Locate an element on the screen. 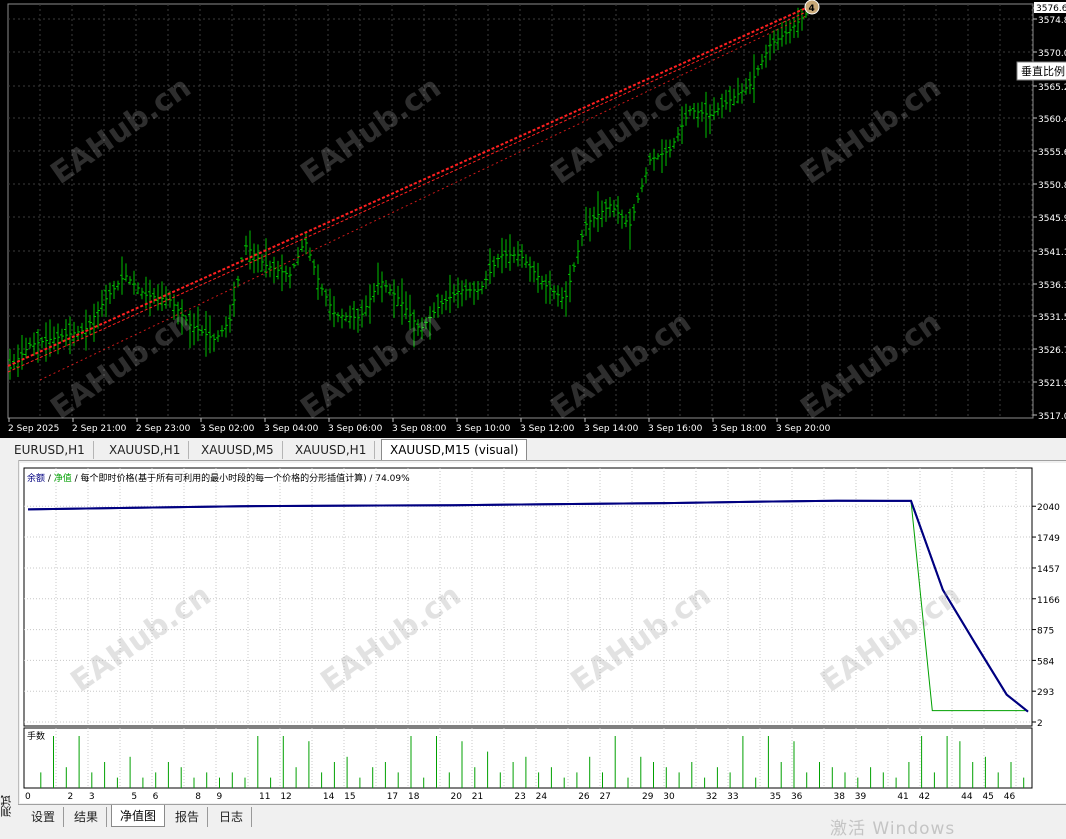  lots-axis-label: 27 is located at coordinates (604, 797).